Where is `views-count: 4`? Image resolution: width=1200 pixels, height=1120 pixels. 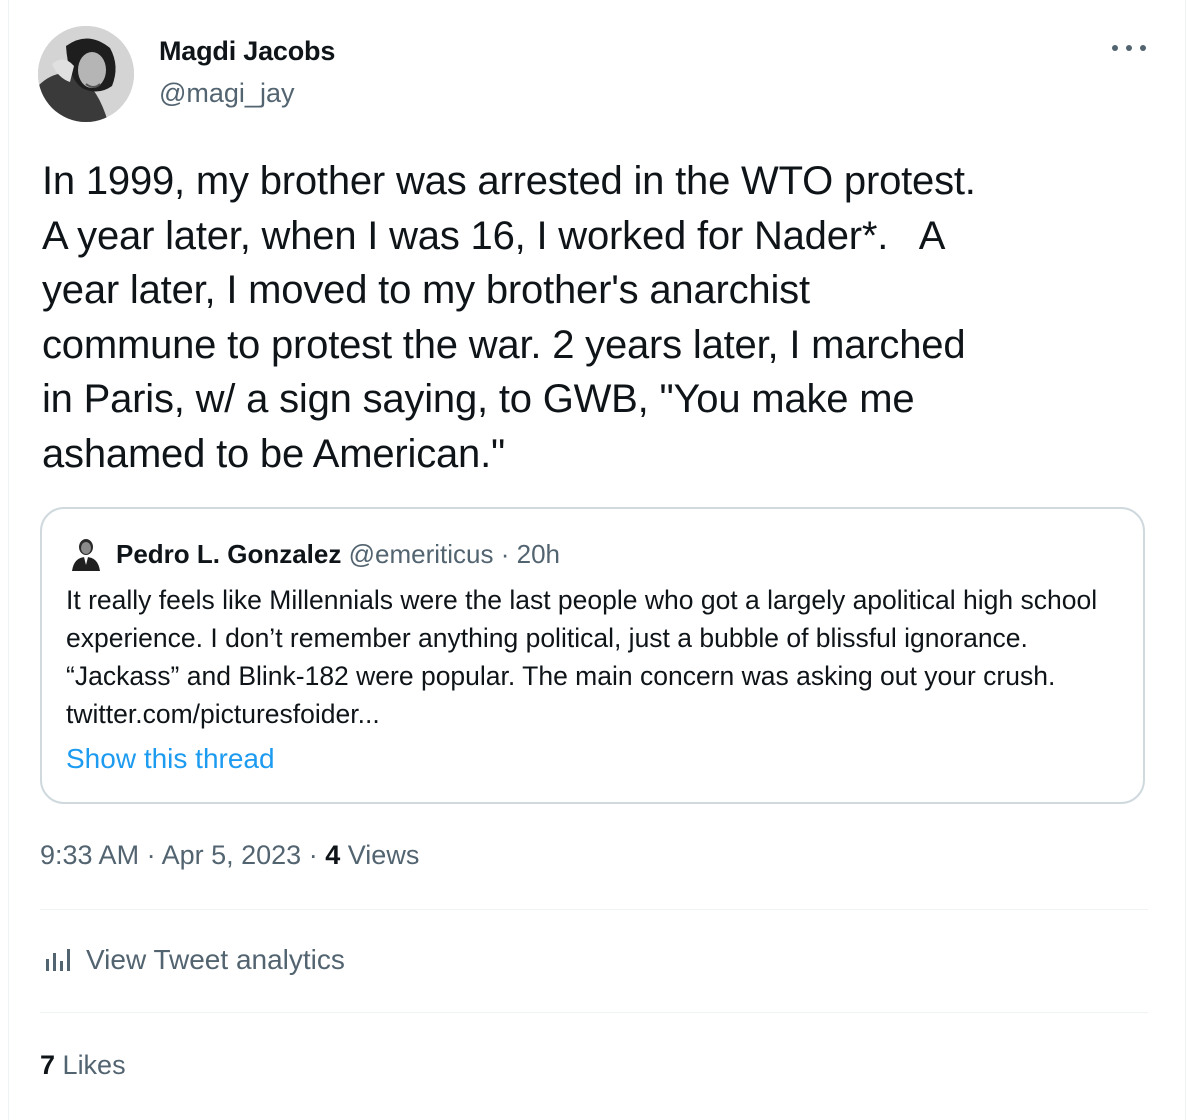 views-count: 4 is located at coordinates (333, 855).